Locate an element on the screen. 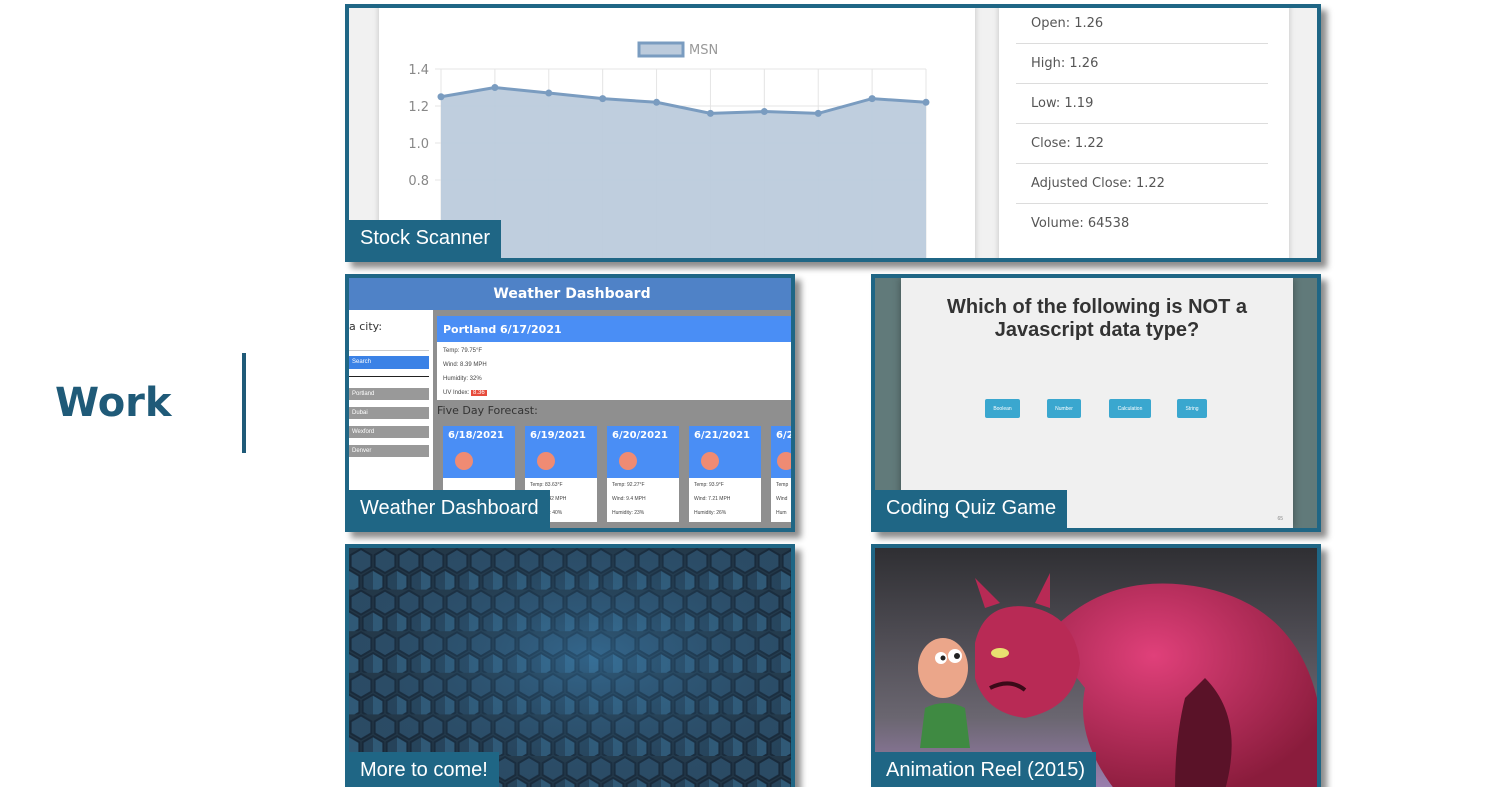 Image resolution: width=1490 pixels, height=787 pixels. y-tick-label: 1.2 is located at coordinates (418, 107).